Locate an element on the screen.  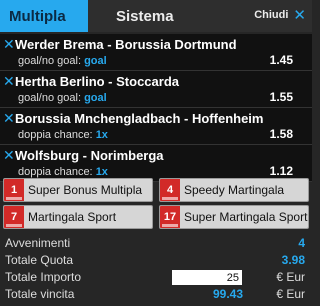
bet-odd: 1.12 is located at coordinates (281, 171).